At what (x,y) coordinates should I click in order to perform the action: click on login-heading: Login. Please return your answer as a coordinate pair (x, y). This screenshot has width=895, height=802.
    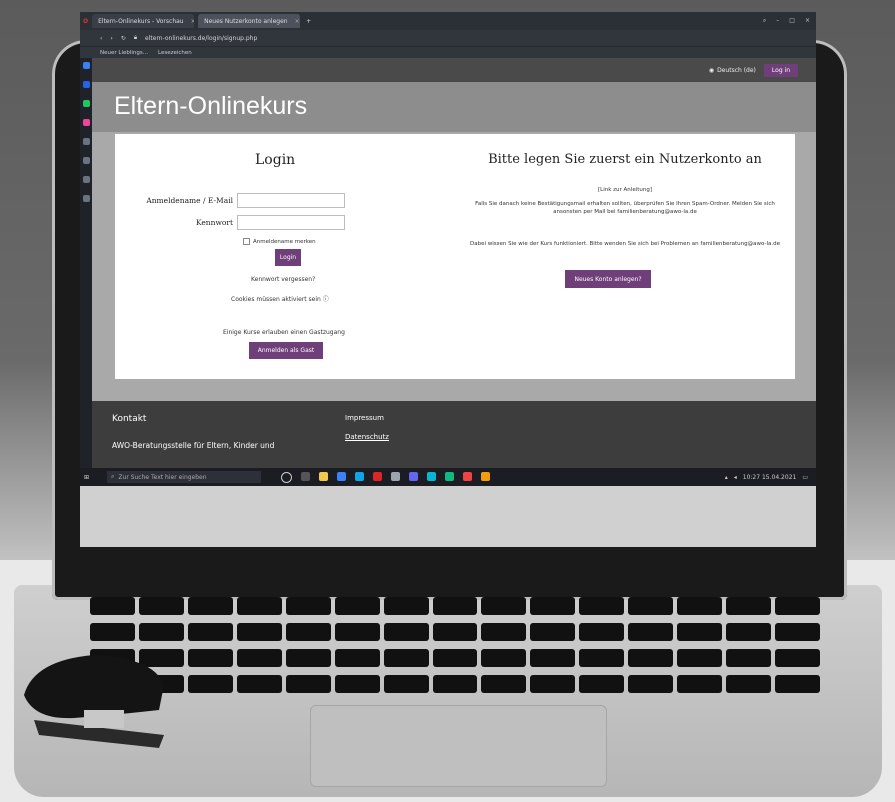
    Looking at the image, I should click on (275, 160).